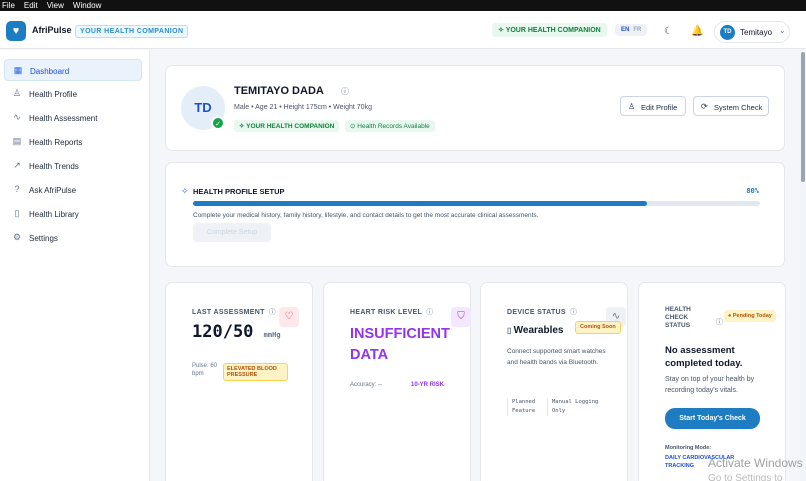  I want to click on last-assessment-title: LAST ASSESSMENT, so click(228, 312).